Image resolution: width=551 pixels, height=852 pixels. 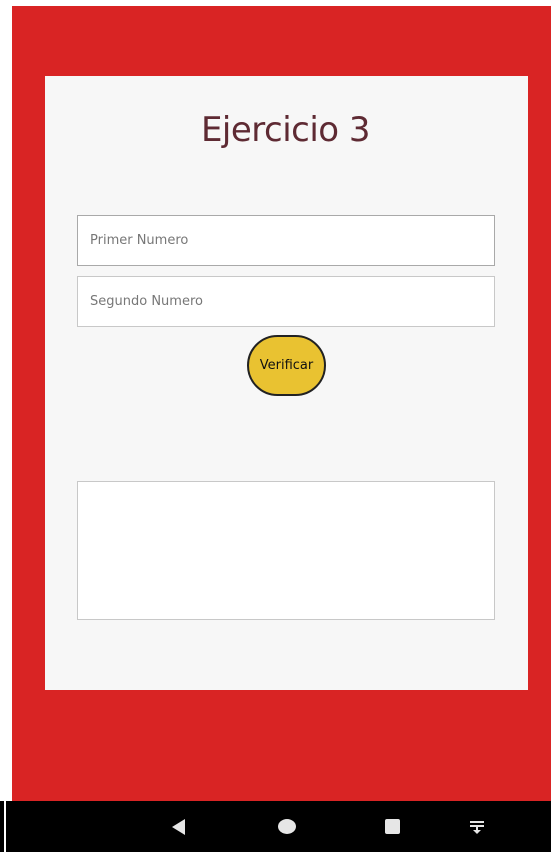 I want to click on recents-icon, so click(x=392, y=826).